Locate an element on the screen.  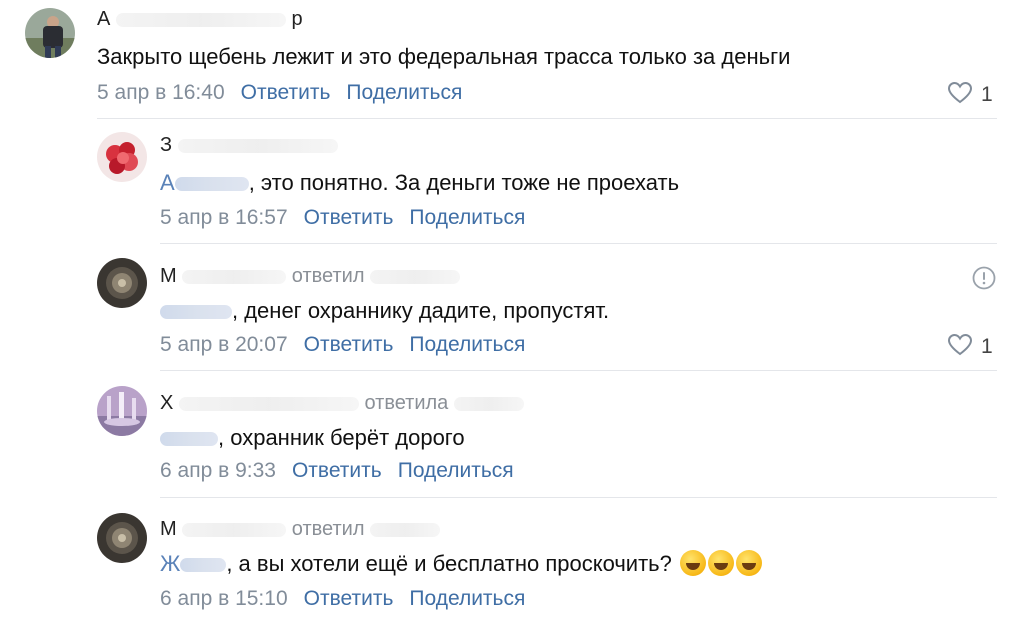
comment-meta: 6 апр в 9:33 Ответить Поделиться is located at coordinates (345, 471).